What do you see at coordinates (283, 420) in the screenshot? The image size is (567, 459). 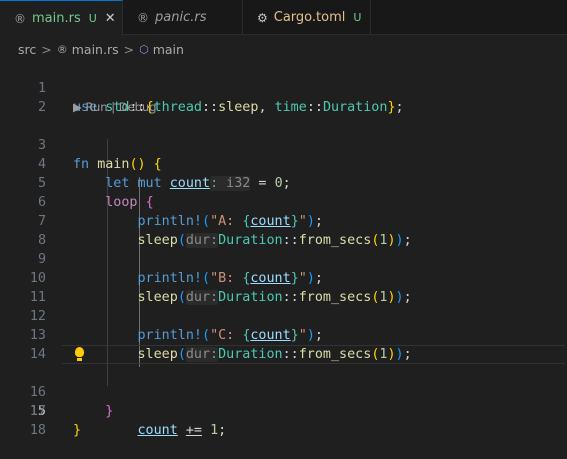 I see `code-line: 18` at bounding box center [283, 420].